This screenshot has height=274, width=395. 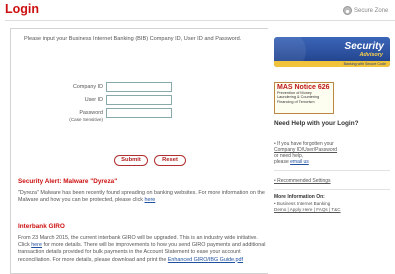 What do you see at coordinates (36, 245) in the screenshot?
I see `giro-details-link: here` at bounding box center [36, 245].